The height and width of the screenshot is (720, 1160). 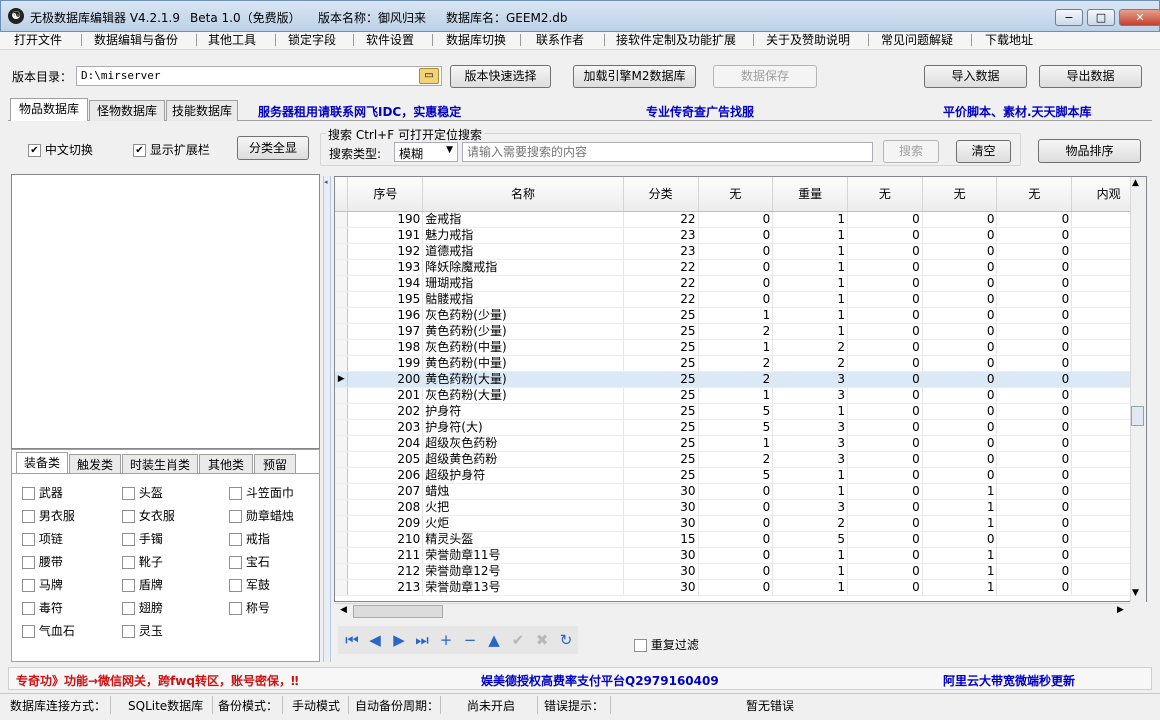 I want to click on show-all-button: 分类全显, so click(x=273, y=148).